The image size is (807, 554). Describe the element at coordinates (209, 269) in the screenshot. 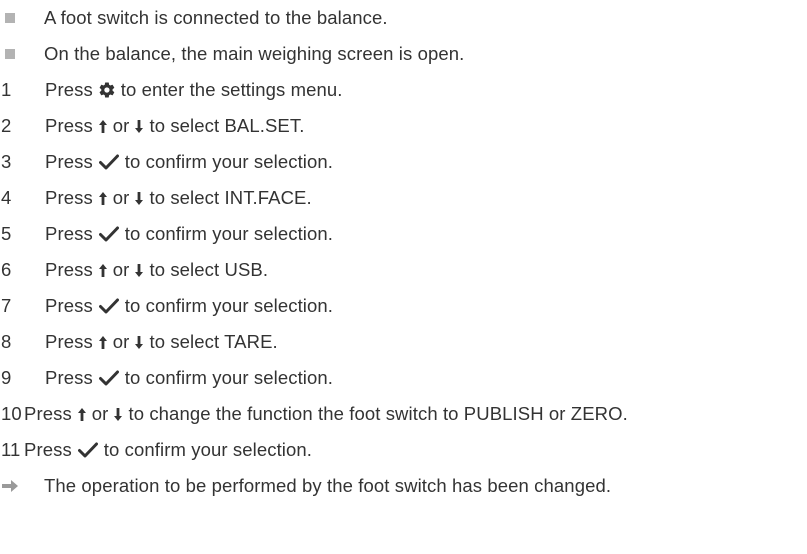

I see `step-text: to select USB.` at that location.